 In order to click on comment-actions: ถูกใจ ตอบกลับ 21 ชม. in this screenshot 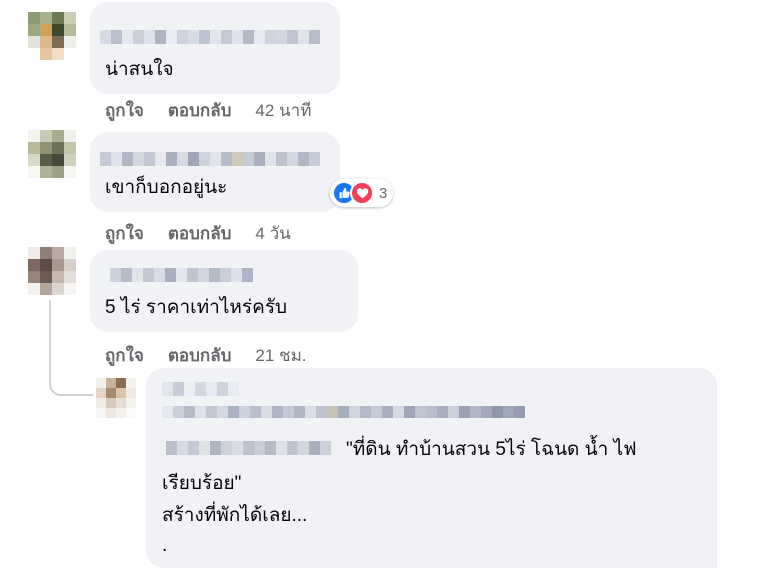, I will do `click(206, 355)`.